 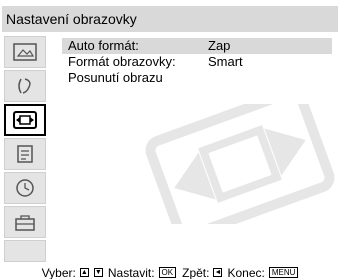 I want to click on screen-format-icon, so click(x=25, y=120).